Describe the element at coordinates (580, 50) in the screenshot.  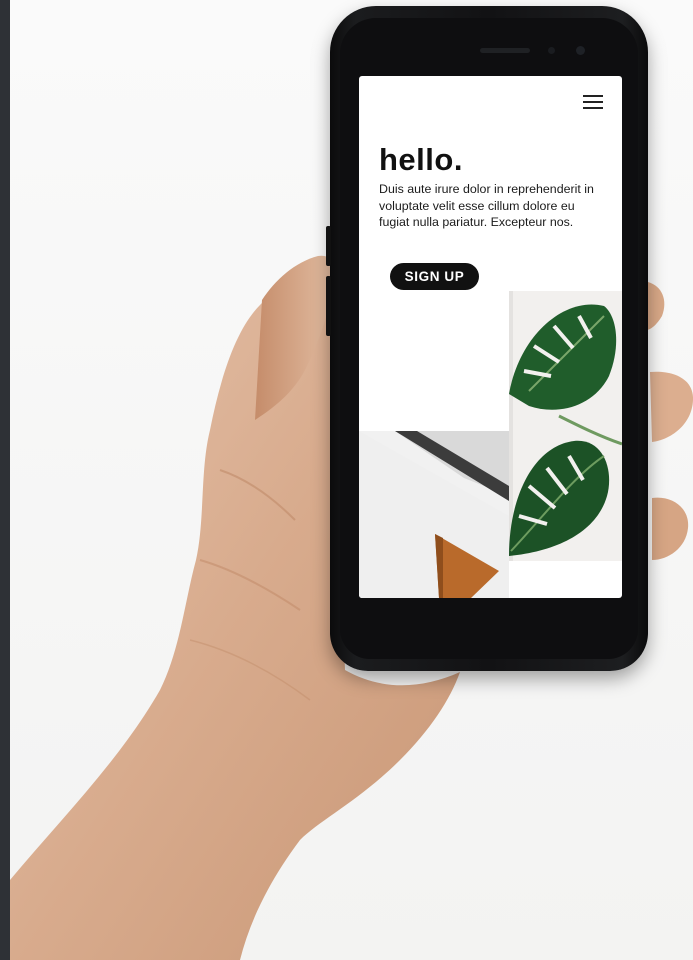
I see `front-camera-icon` at that location.